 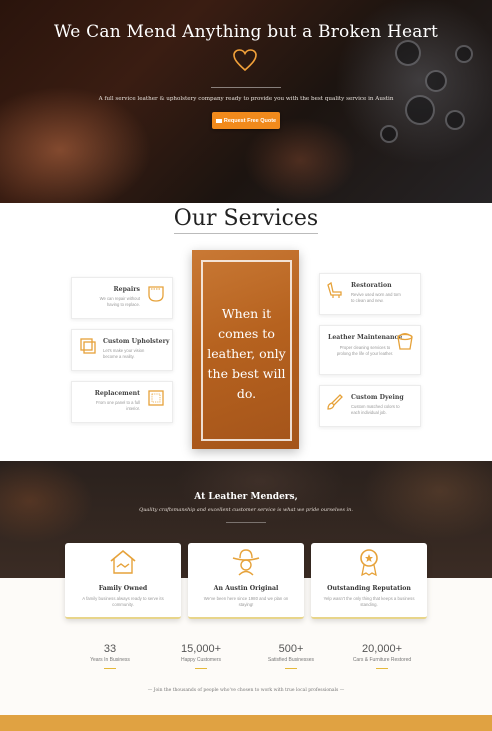 I want to click on request-quote-label: Request Free Quote, so click(x=250, y=120).